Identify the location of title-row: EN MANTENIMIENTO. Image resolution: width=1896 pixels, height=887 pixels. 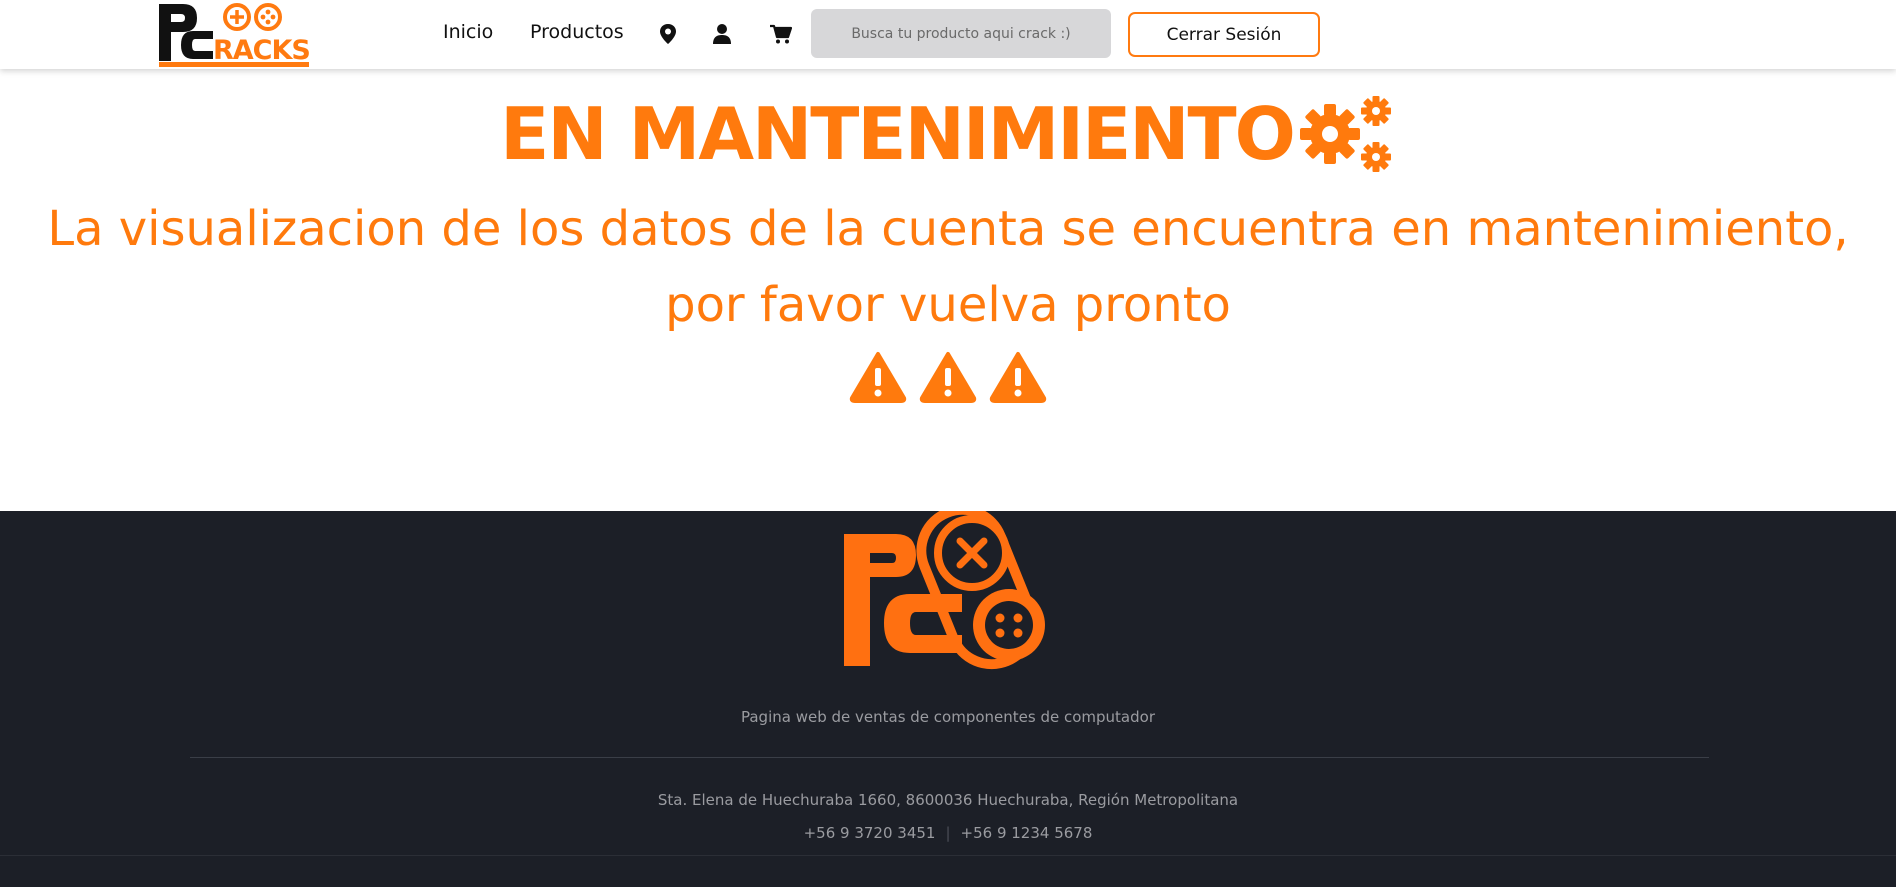
(948, 134).